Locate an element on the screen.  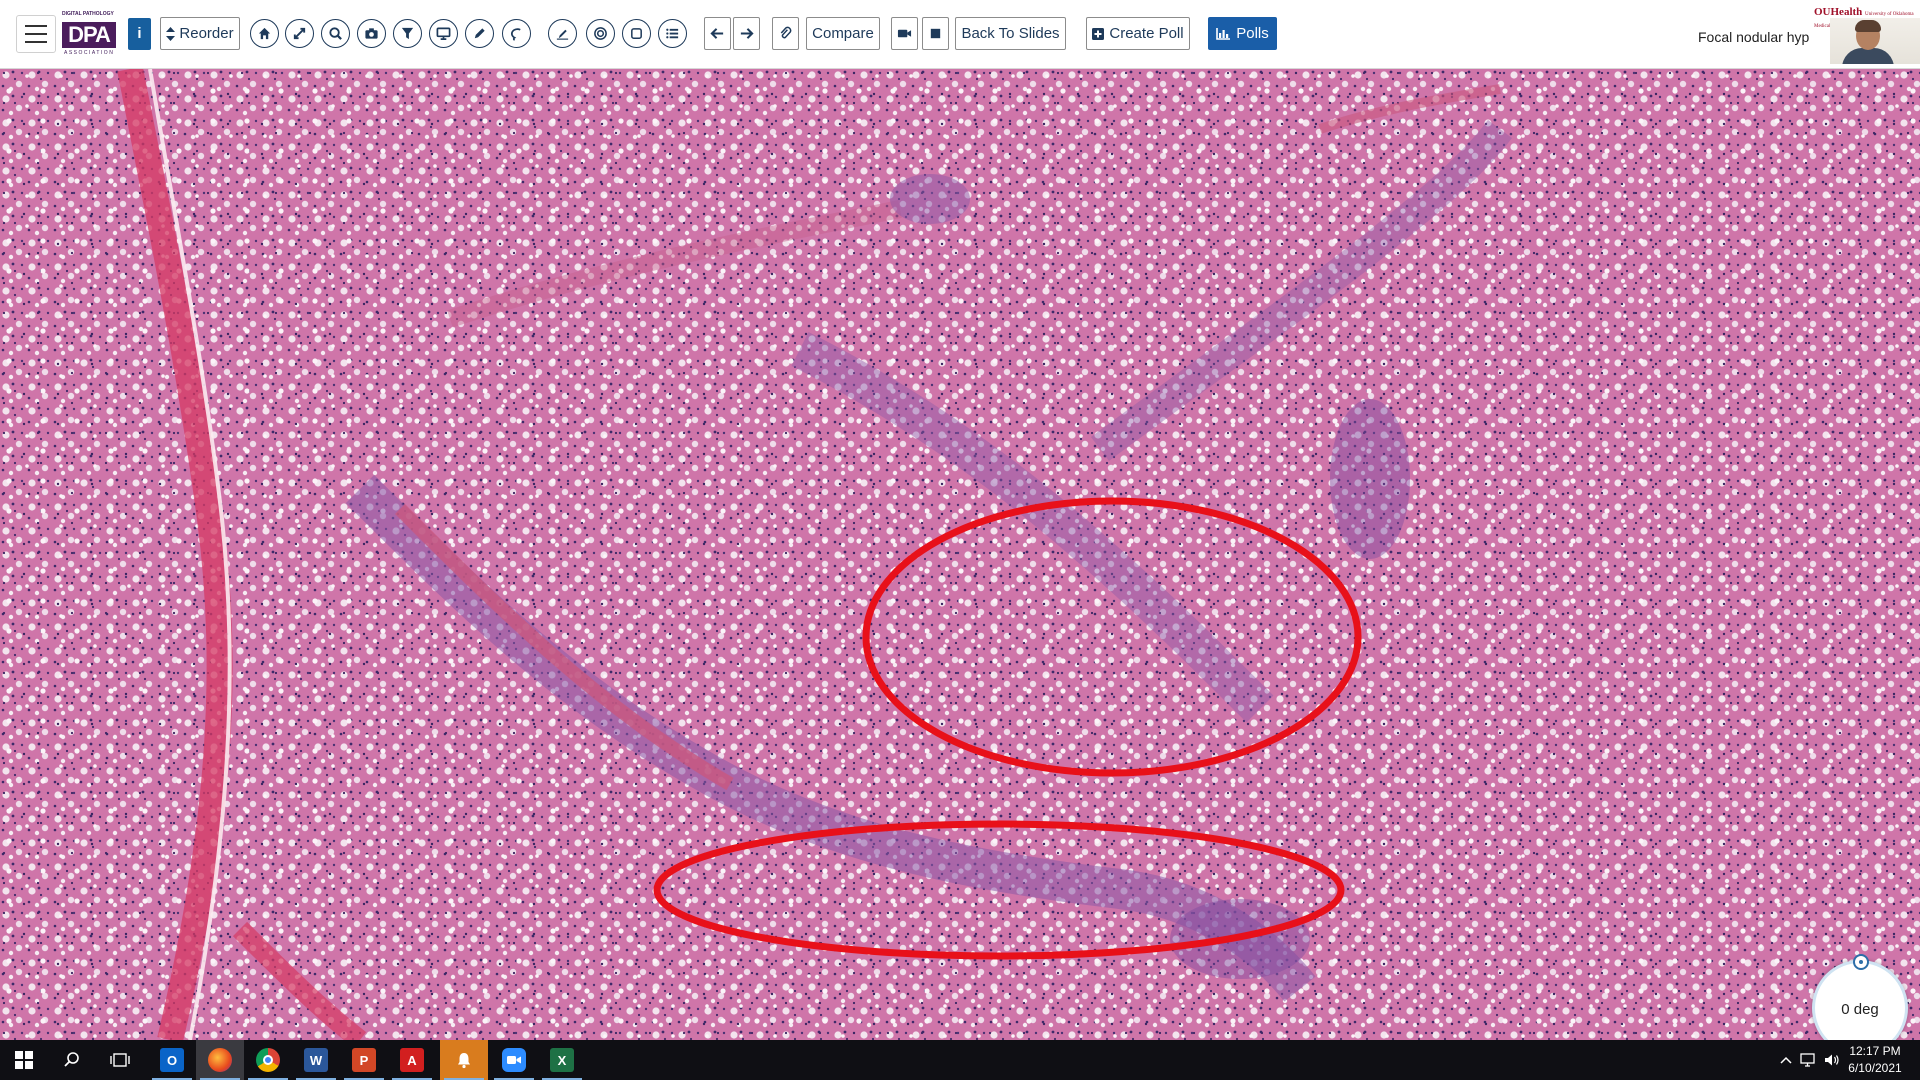
logo-text: DPA is located at coordinates (89, 35).